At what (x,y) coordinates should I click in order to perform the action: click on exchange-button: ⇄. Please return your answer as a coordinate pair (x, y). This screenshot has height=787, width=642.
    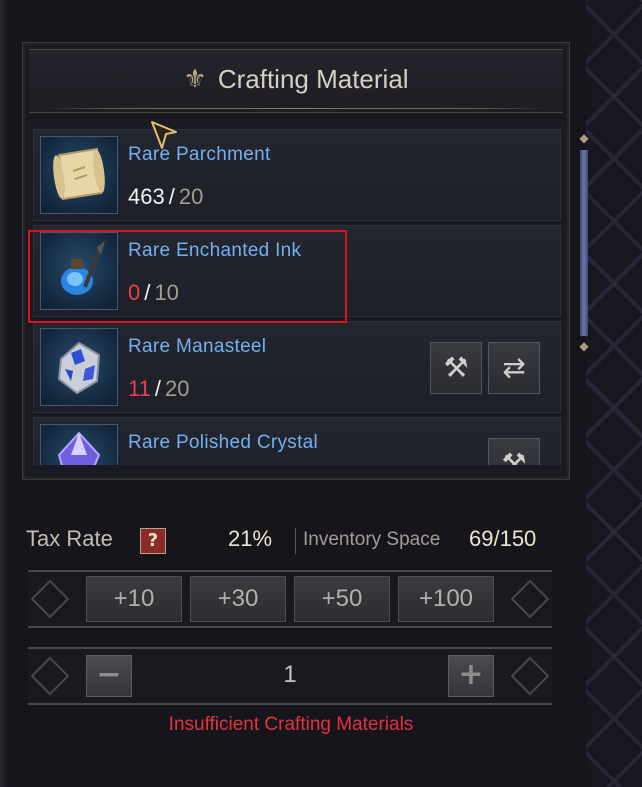
    Looking at the image, I should click on (514, 368).